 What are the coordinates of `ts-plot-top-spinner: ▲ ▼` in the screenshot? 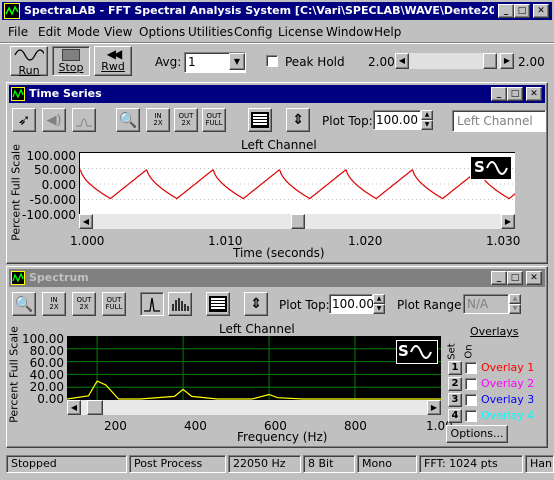 It's located at (427, 120).